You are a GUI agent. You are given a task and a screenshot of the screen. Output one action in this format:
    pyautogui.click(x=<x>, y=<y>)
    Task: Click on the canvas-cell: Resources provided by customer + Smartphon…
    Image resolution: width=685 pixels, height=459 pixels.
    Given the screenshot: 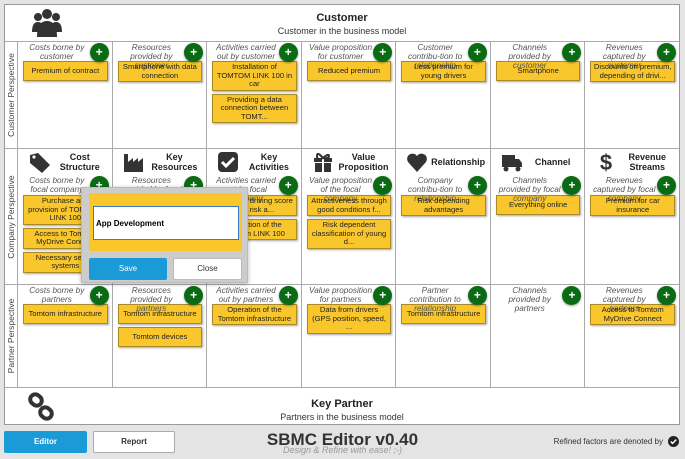 What is the action you would take?
    pyautogui.click(x=160, y=95)
    